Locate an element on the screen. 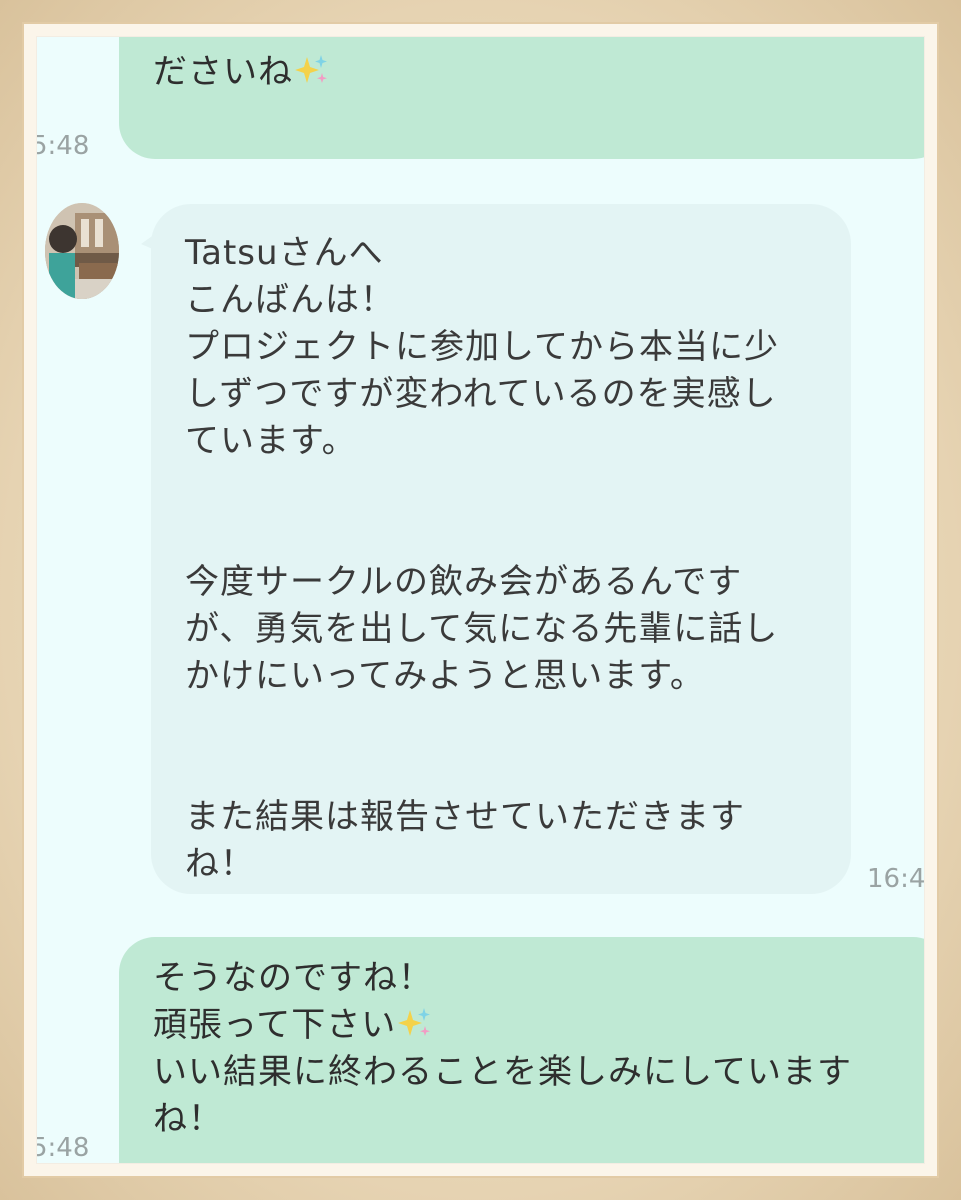 The height and width of the screenshot is (1200, 961). message-line: こんばんは！ is located at coordinates (290, 300).